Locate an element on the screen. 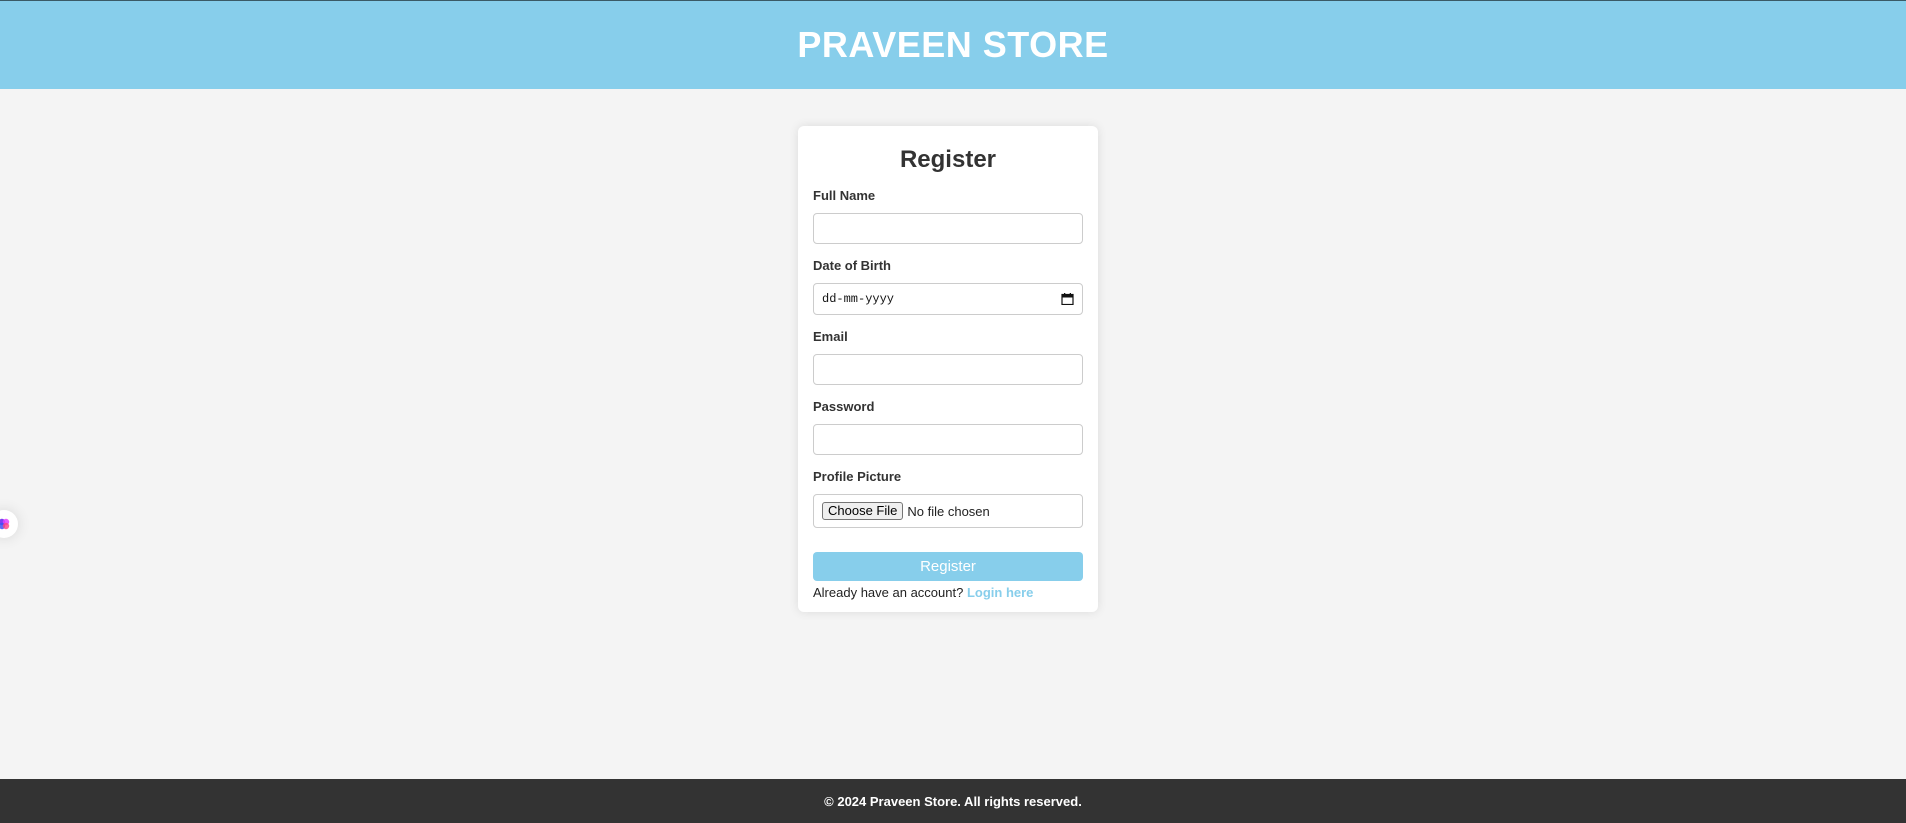 The width and height of the screenshot is (1906, 823). profile-picture-label: Profile Picture is located at coordinates (857, 476).